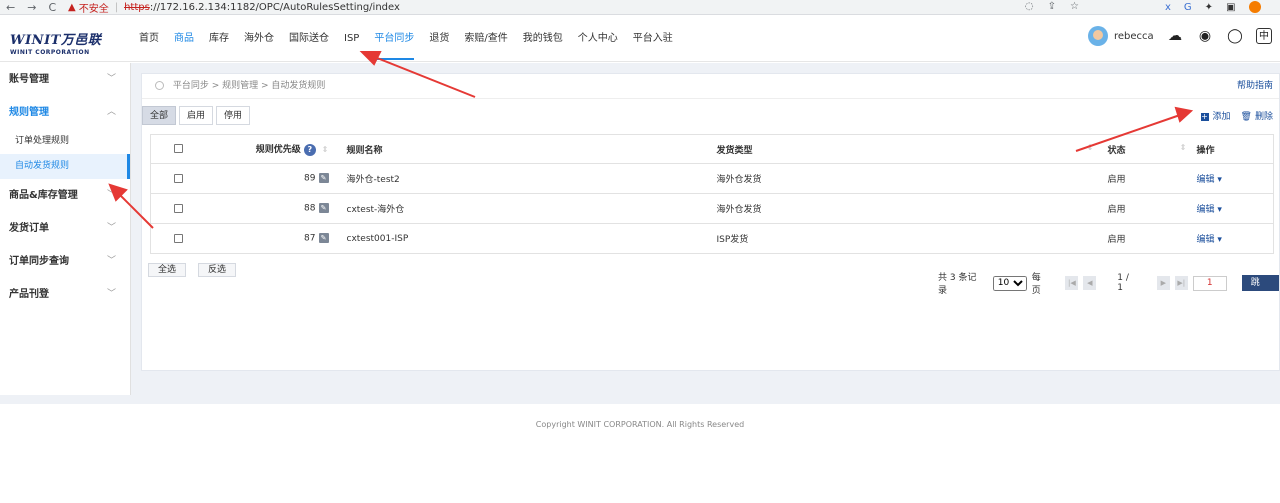 Image resolution: width=1280 pixels, height=503 pixels. I want to click on nav-item-home: 首页, so click(153, 38).